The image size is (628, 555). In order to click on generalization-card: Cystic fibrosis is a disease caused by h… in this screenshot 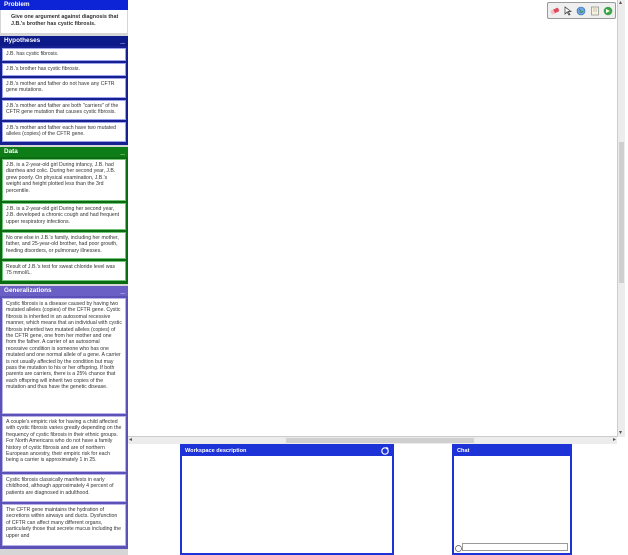, I will do `click(64, 356)`.